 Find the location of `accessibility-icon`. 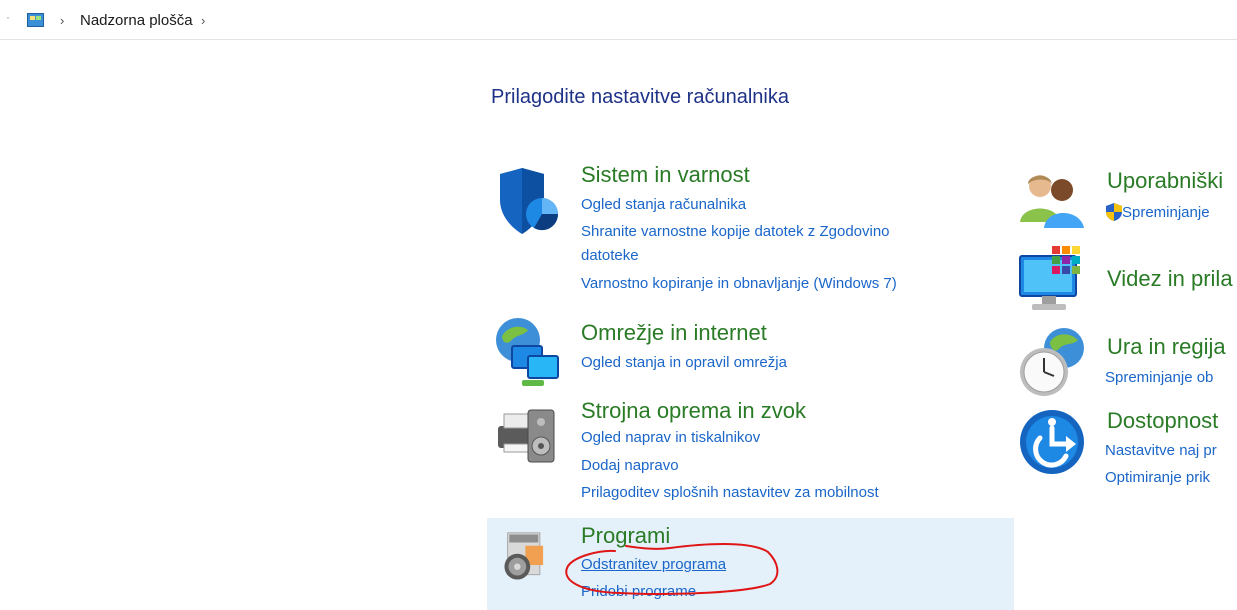

accessibility-icon is located at coordinates (1052, 442).